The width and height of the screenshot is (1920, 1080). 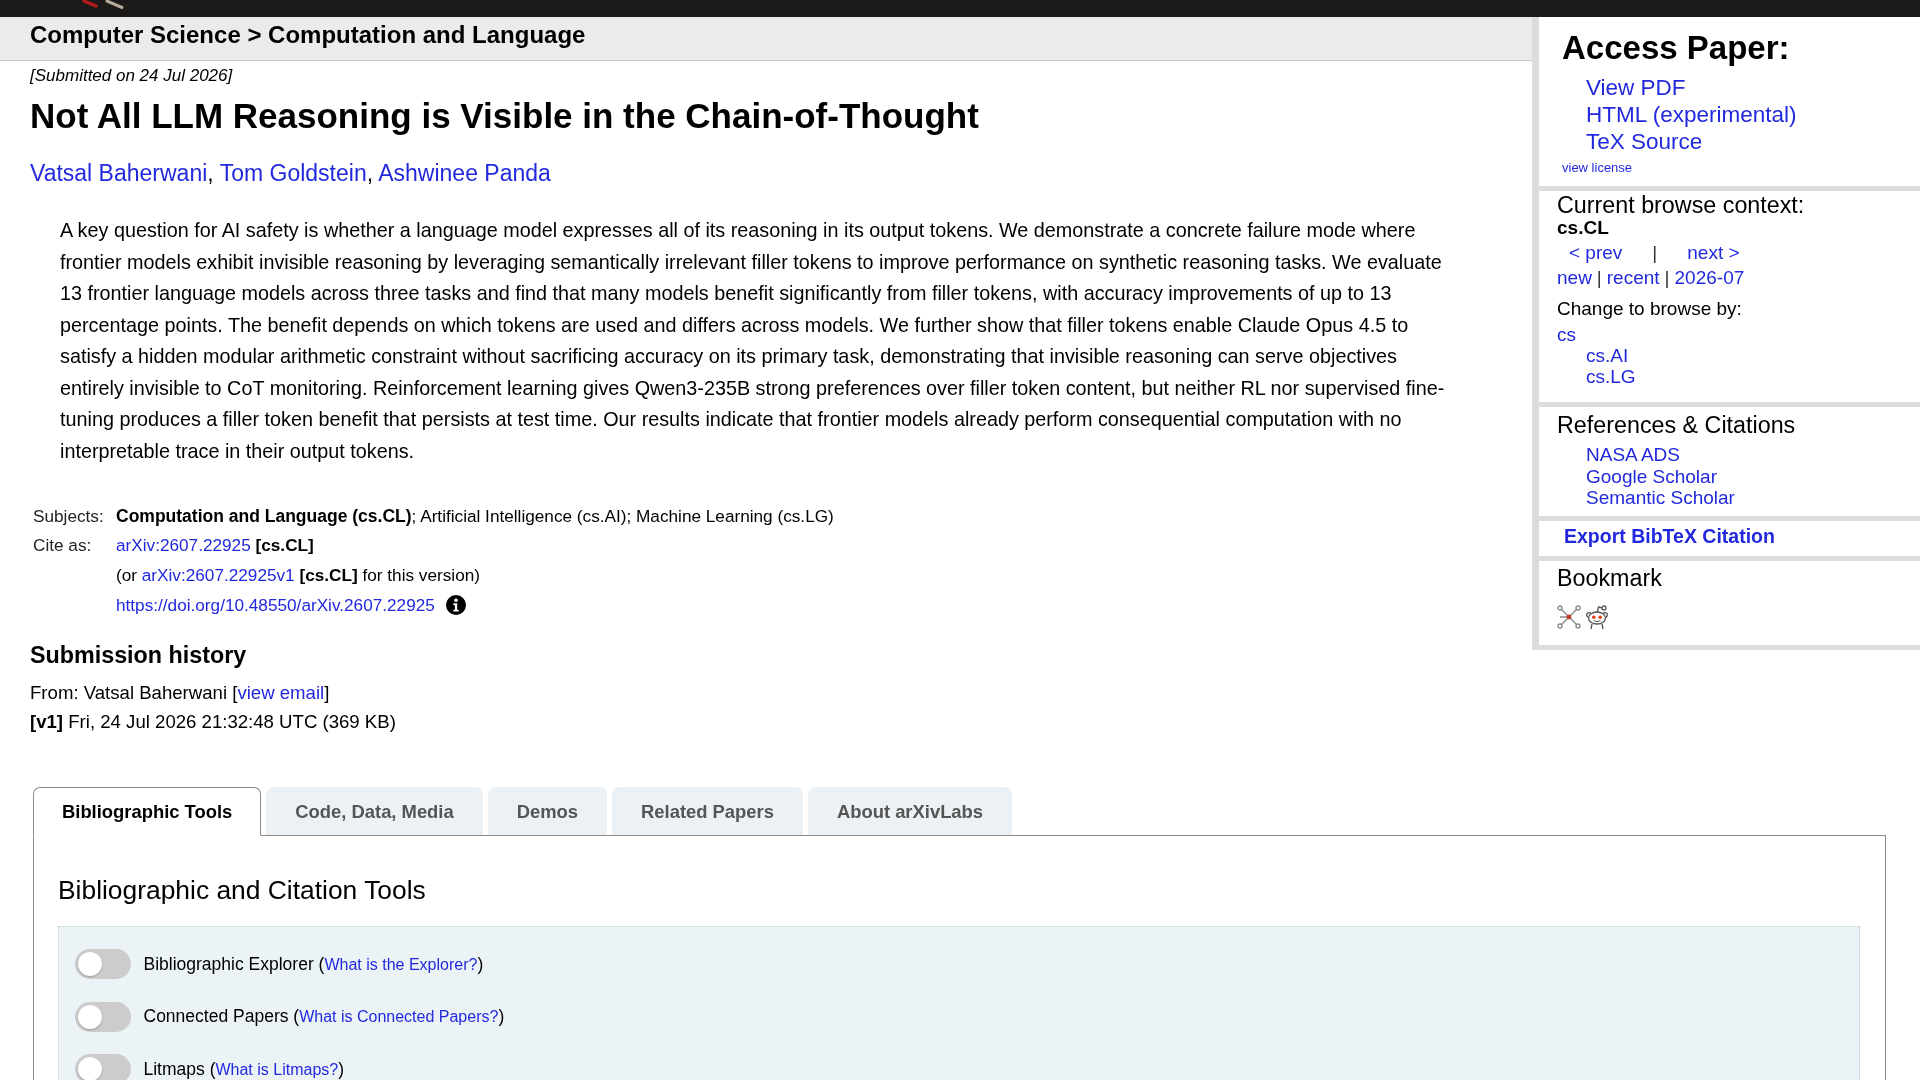 What do you see at coordinates (1609, 578) in the screenshot?
I see `sidebar-heading: Bookmark` at bounding box center [1609, 578].